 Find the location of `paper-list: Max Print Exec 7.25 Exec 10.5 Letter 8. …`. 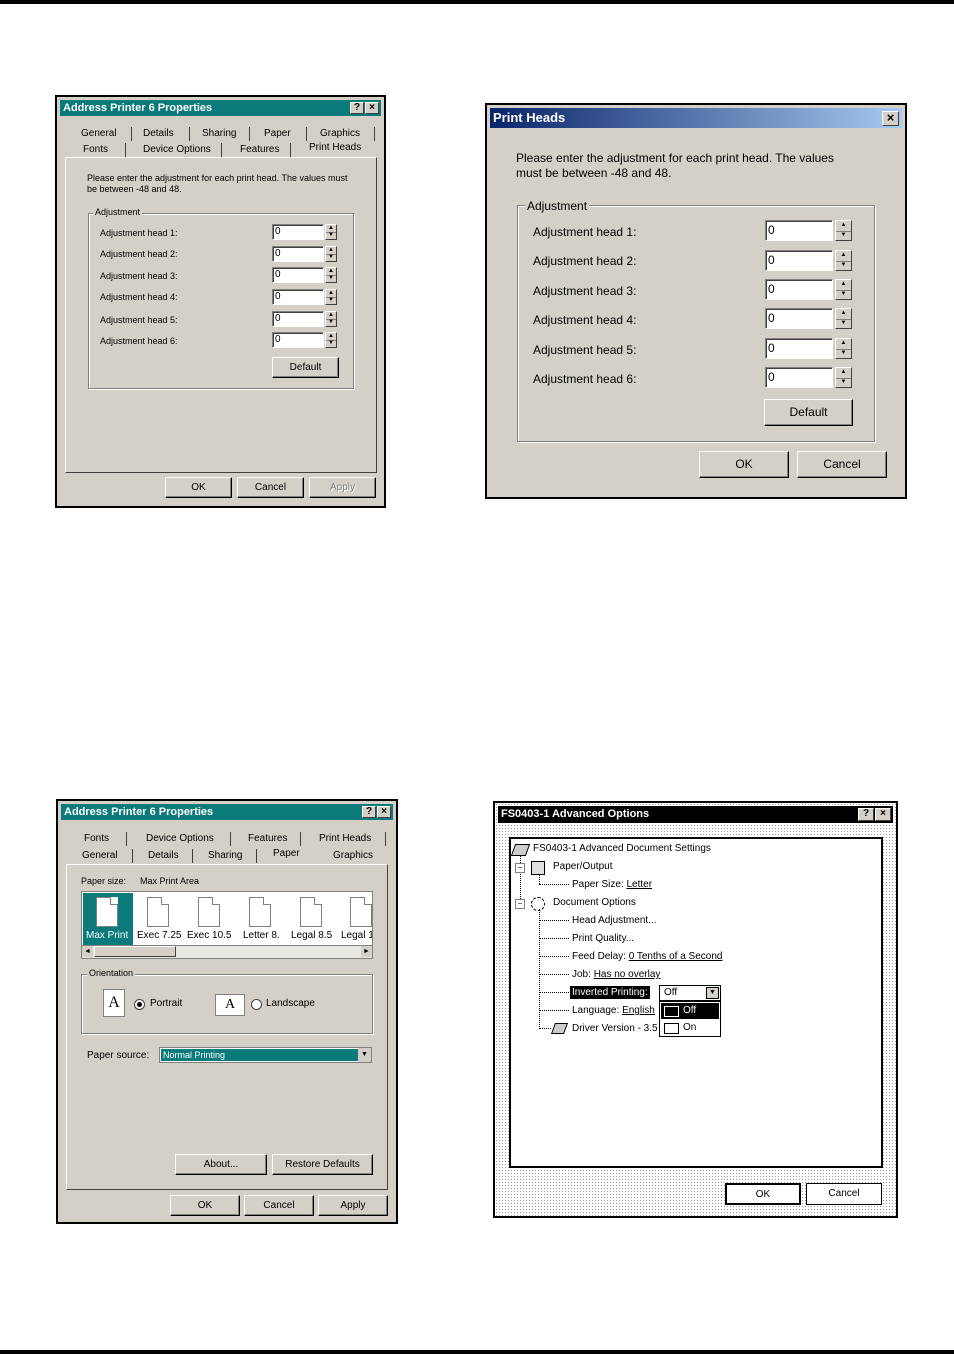

paper-list: Max Print Exec 7.25 Exec 10.5 Letter 8. … is located at coordinates (227, 925).